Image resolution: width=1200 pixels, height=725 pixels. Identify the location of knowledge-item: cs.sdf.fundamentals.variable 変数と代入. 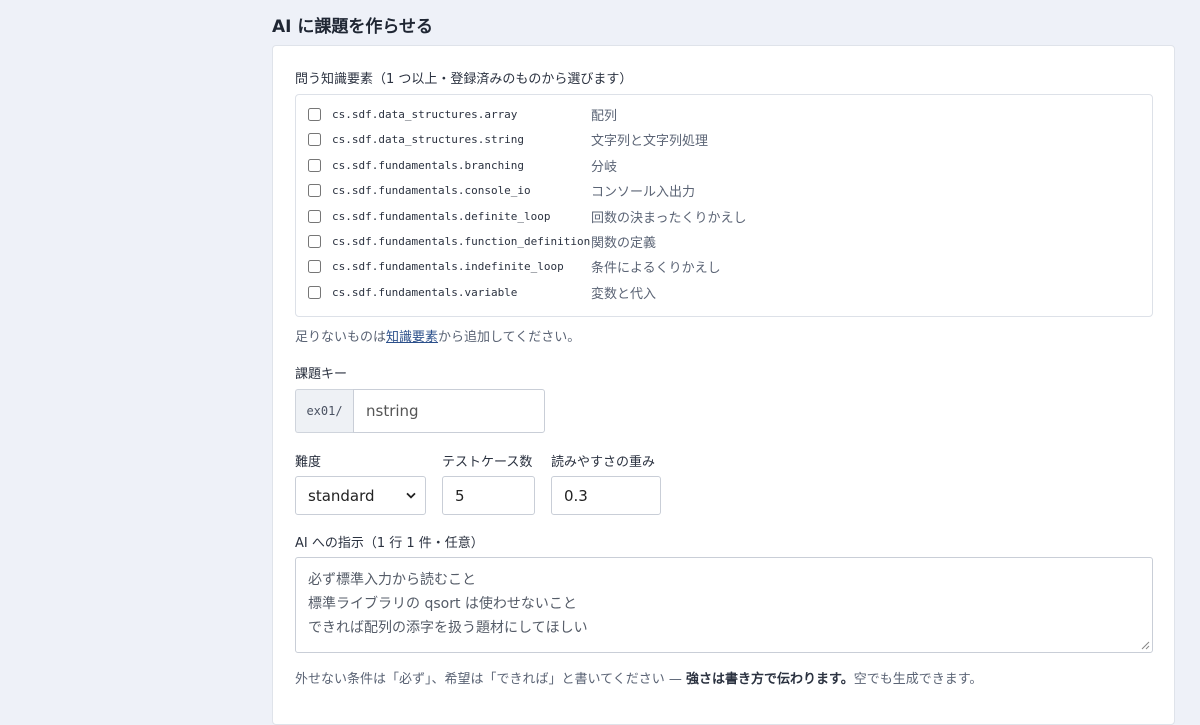
(482, 292).